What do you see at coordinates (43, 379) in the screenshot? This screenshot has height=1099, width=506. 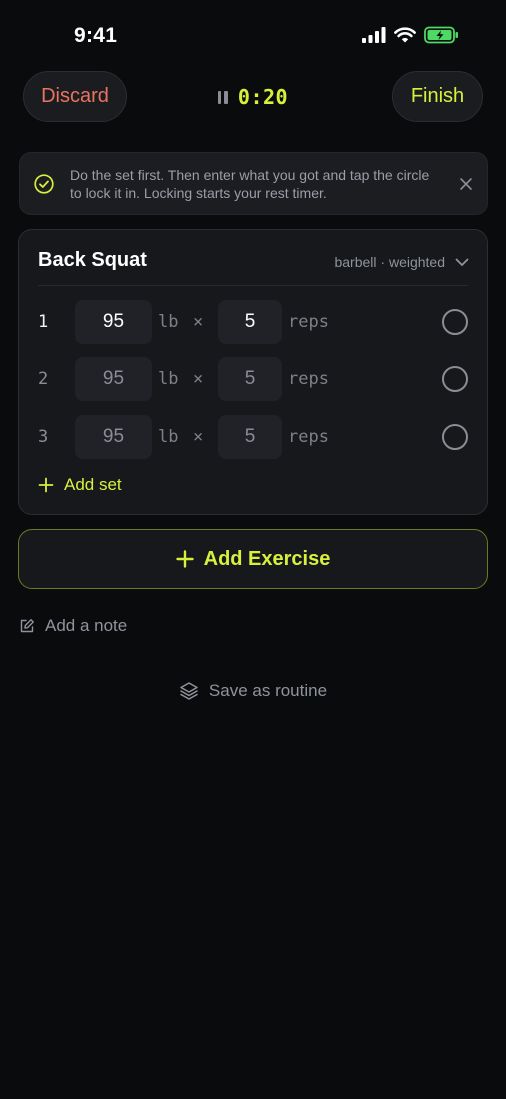 I see `set-number: 2` at bounding box center [43, 379].